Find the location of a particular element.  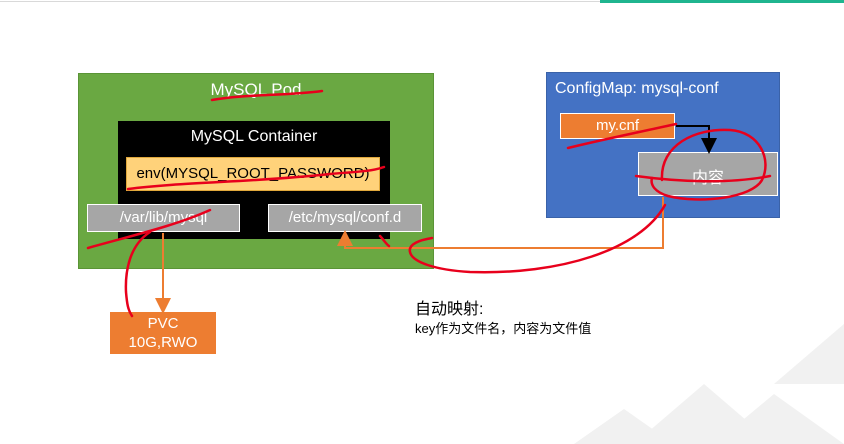

configmap-title: ConfigMap: mysql-conf is located at coordinates (637, 88).